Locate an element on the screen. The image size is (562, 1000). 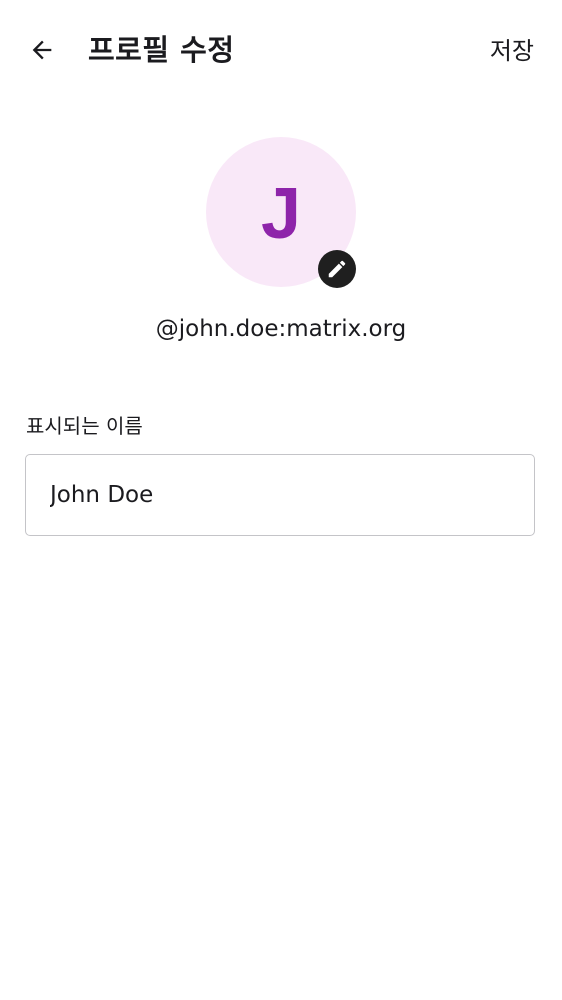
page-title: 프로필 수정 is located at coordinates (161, 50).